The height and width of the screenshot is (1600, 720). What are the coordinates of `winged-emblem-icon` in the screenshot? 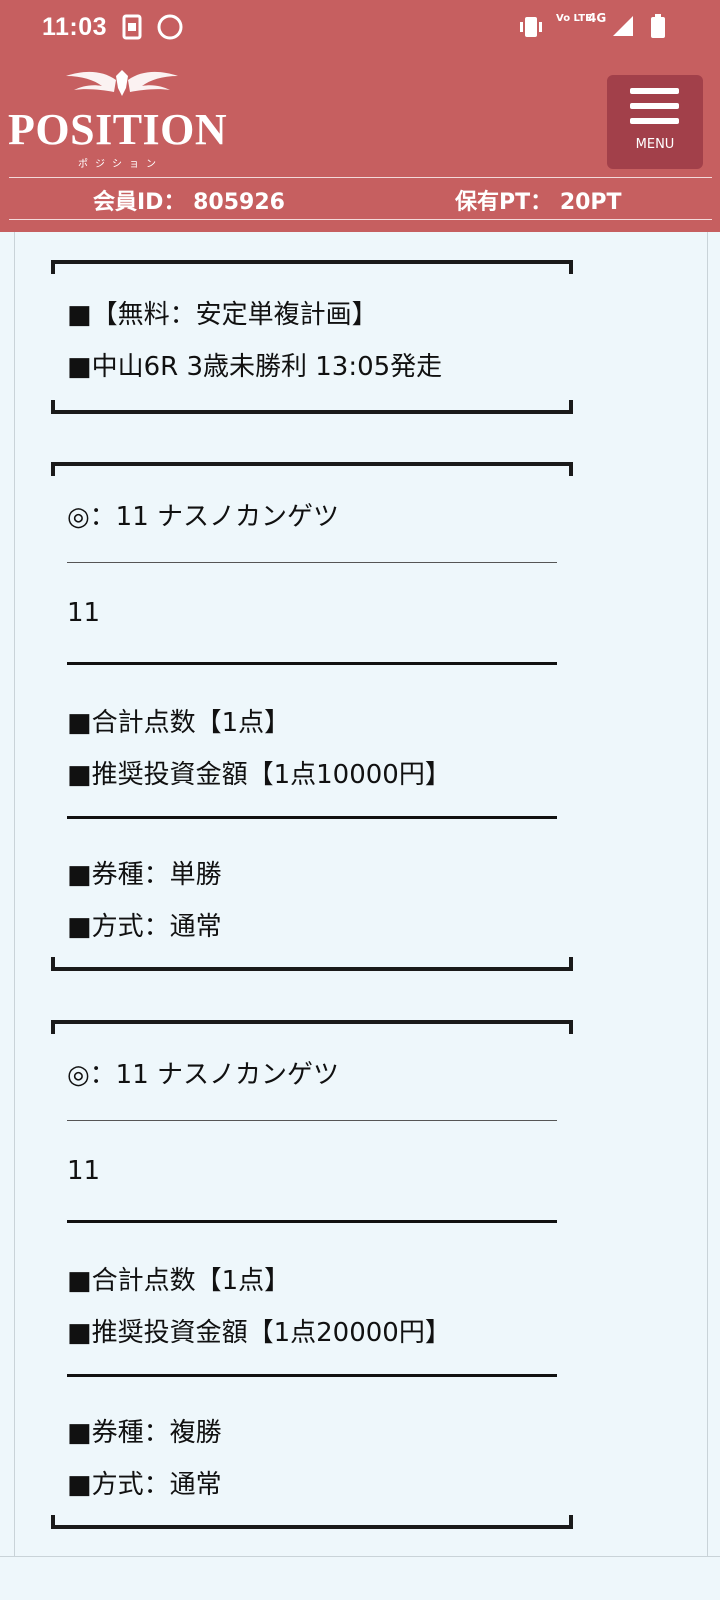 It's located at (122, 86).